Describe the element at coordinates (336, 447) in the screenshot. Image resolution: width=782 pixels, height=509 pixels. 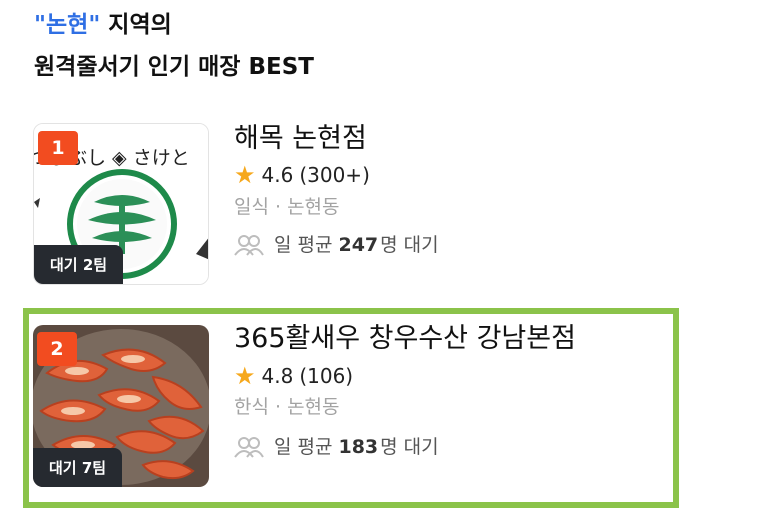
I see `daily-average-wait: 일 평균 183 명 대기` at that location.